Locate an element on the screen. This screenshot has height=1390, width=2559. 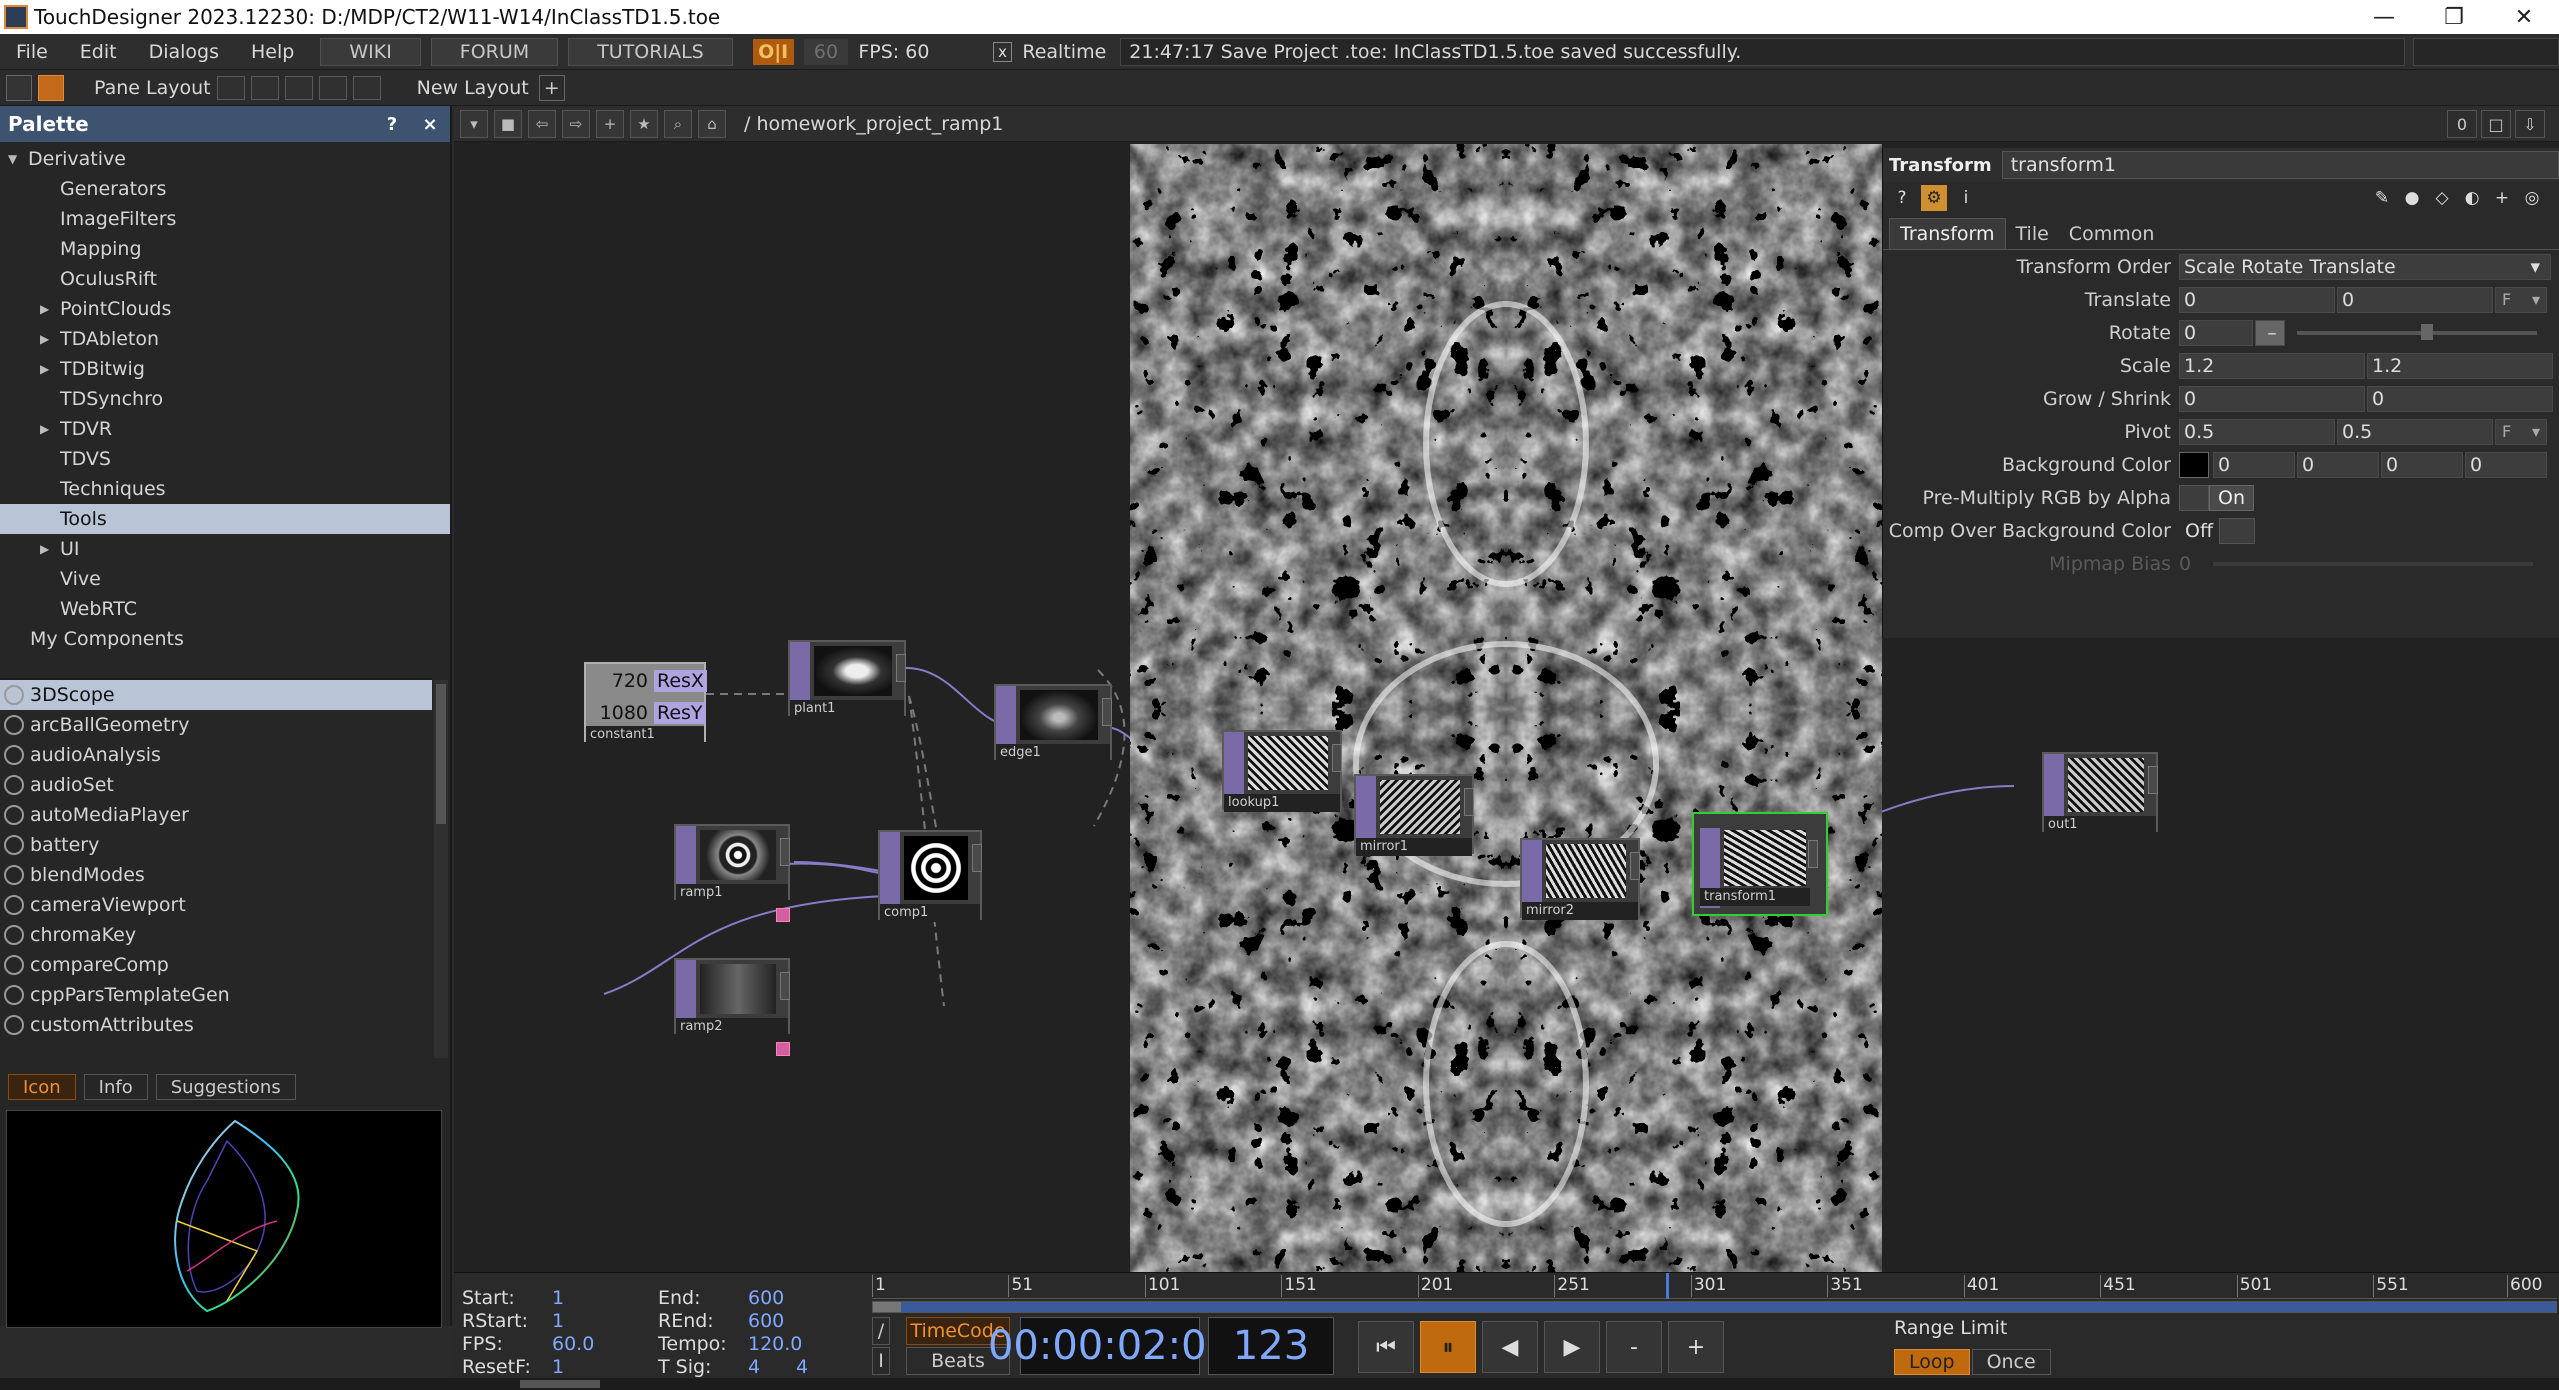
palette-tree-item: Techniques is located at coordinates (225, 489).